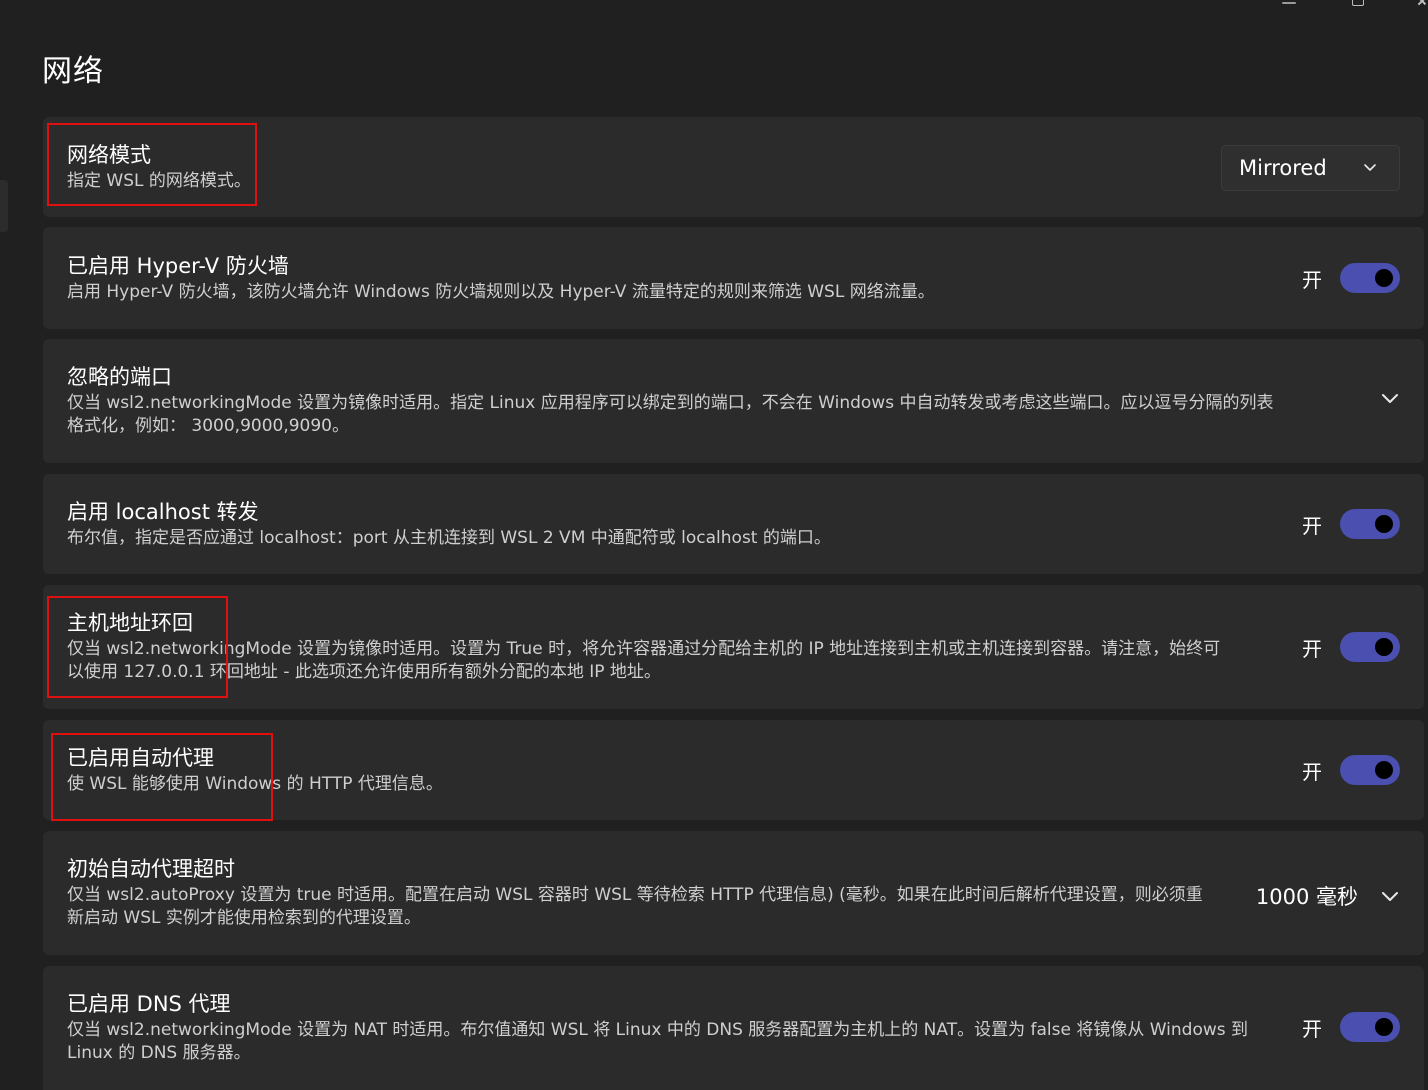 The image size is (1428, 1090). I want to click on setting-title: 启用 localhost 转发, so click(163, 511).